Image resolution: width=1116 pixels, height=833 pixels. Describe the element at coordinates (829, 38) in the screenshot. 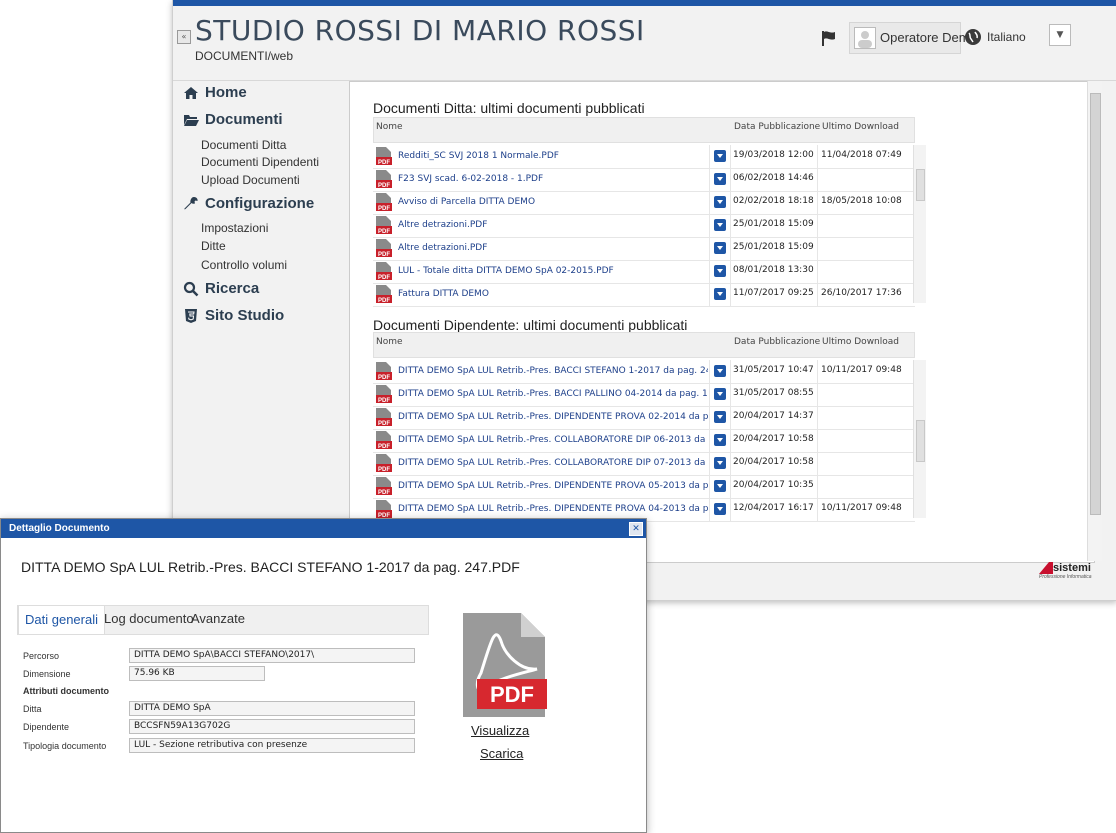

I see `flag-icon` at that location.